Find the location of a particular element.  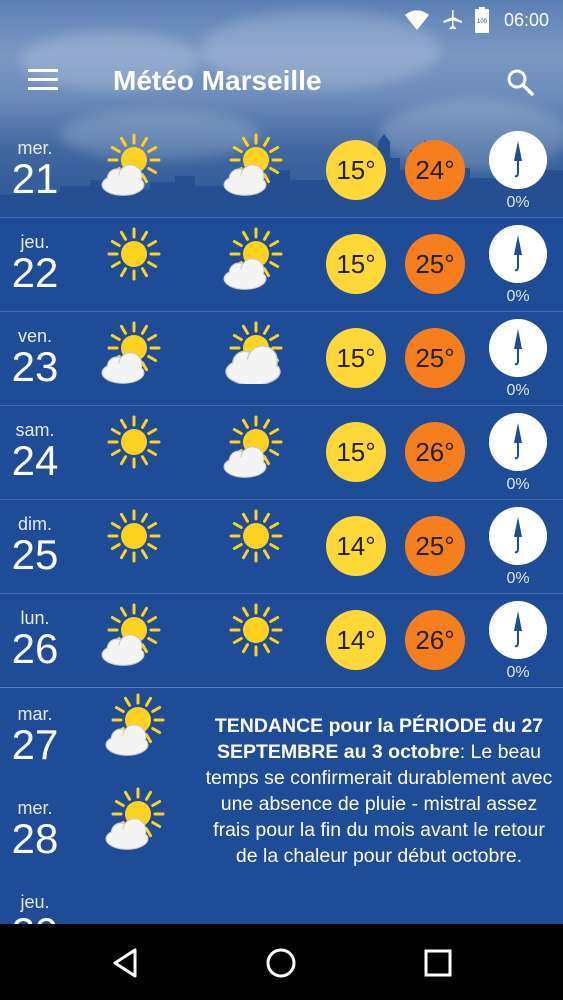

battery-icon: 100 is located at coordinates (481, 20).